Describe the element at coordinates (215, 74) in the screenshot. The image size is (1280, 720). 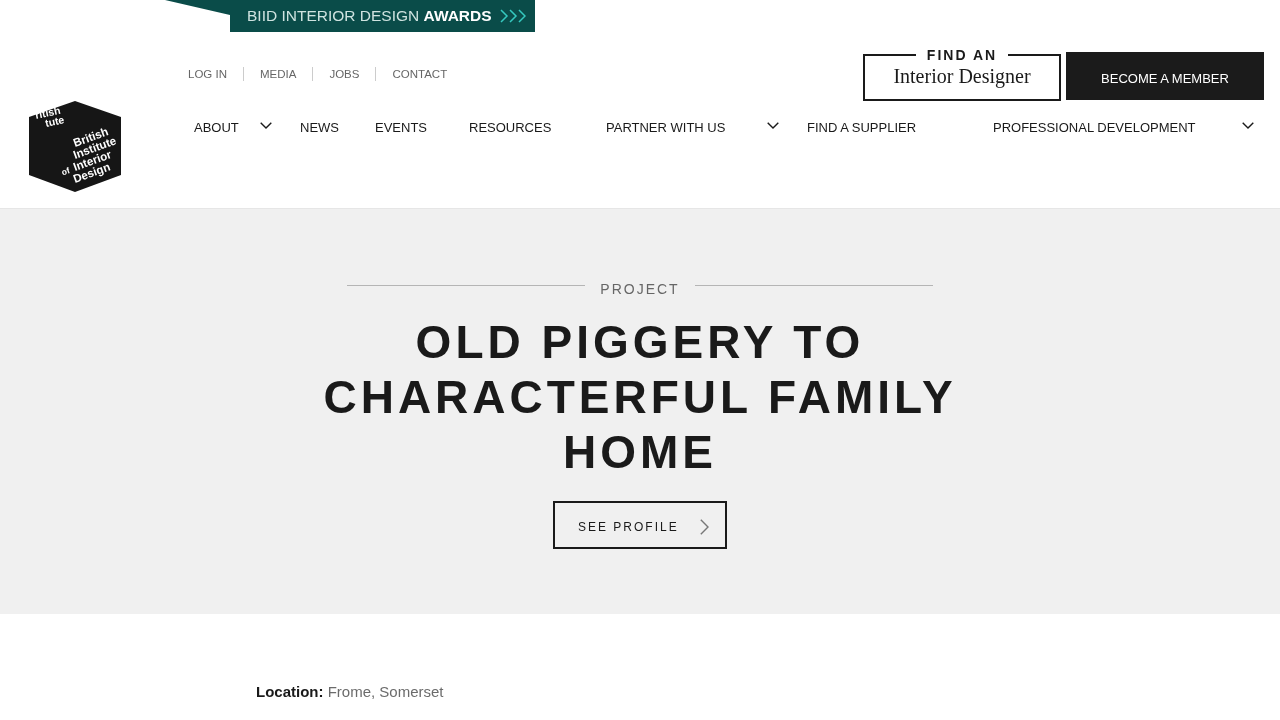
I see `utility-link: LOG IN` at that location.